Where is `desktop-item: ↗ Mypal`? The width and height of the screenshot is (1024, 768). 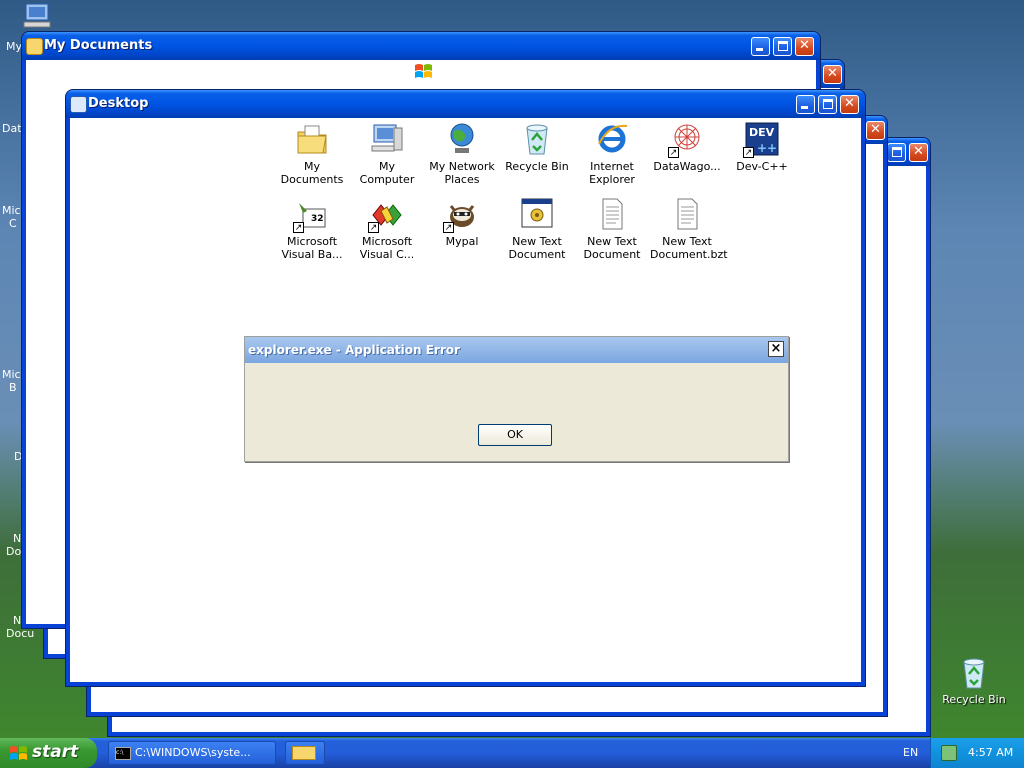
desktop-item: ↗ Mypal is located at coordinates (462, 222).